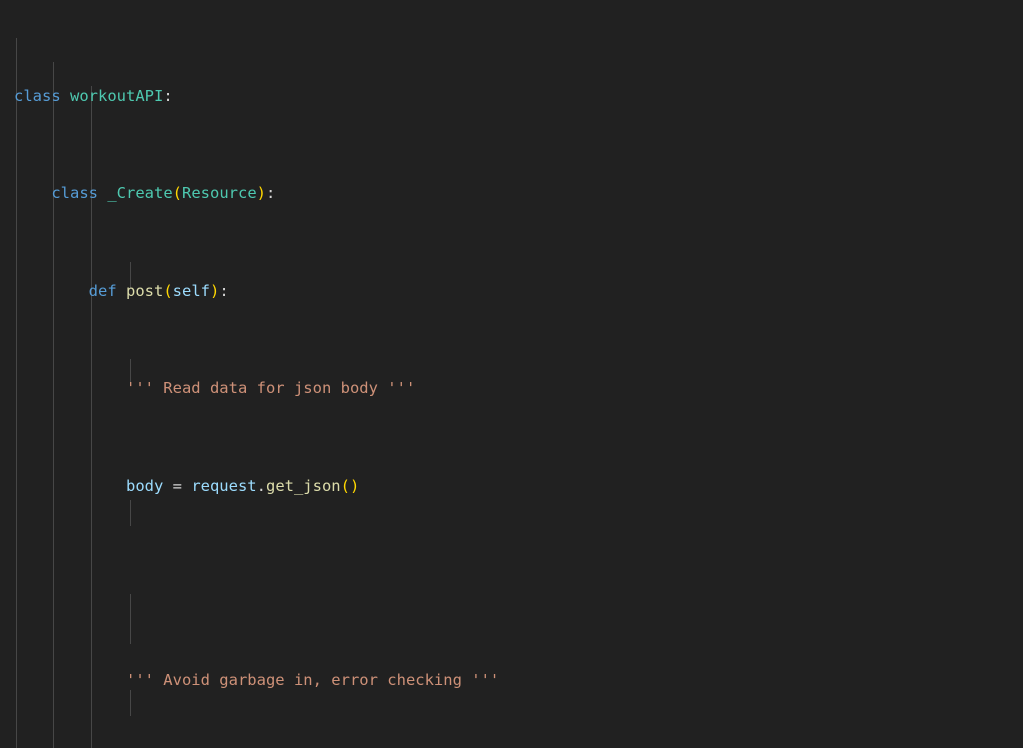 This screenshot has height=748, width=1023. I want to click on code-line: ''' Avoid garbage in, error checking ''', so click(511, 680).